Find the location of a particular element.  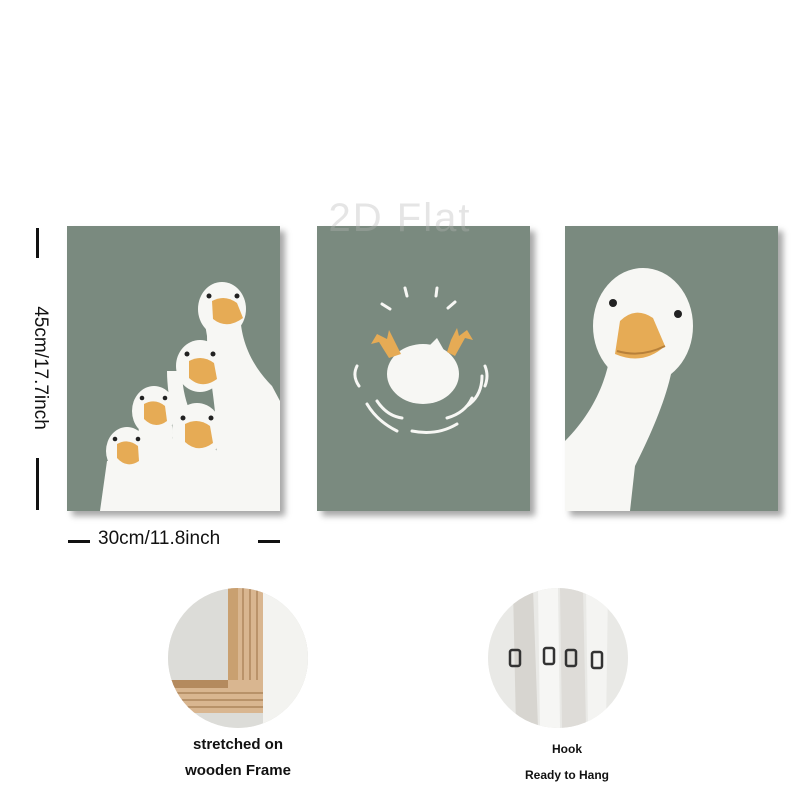

height-dimension-line-top is located at coordinates (37, 243).